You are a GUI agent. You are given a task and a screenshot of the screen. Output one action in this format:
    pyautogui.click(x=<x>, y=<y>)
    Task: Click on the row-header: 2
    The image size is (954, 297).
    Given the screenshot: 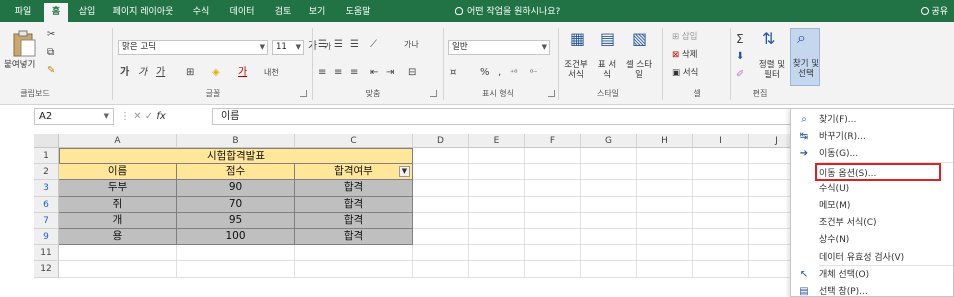 What is the action you would take?
    pyautogui.click(x=46, y=172)
    